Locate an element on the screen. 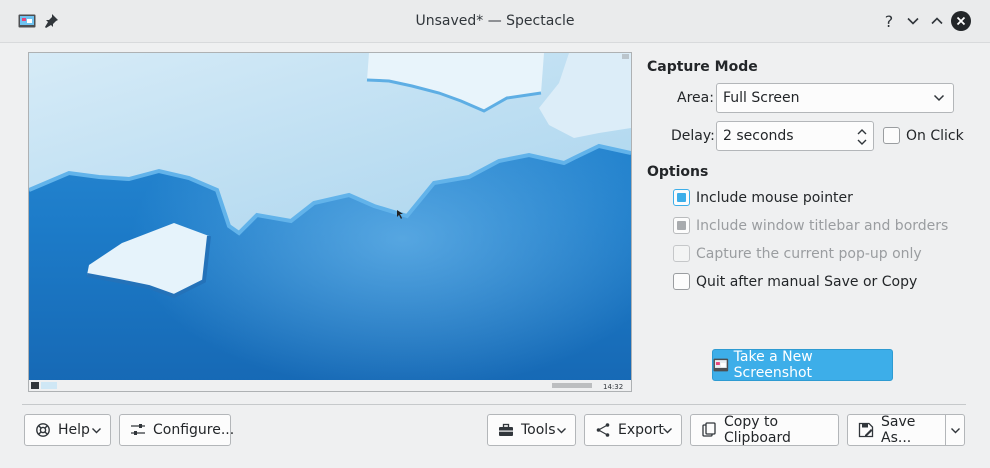 The image size is (990, 468). take-new-screenshot-button: Take a New Screenshot is located at coordinates (802, 365).